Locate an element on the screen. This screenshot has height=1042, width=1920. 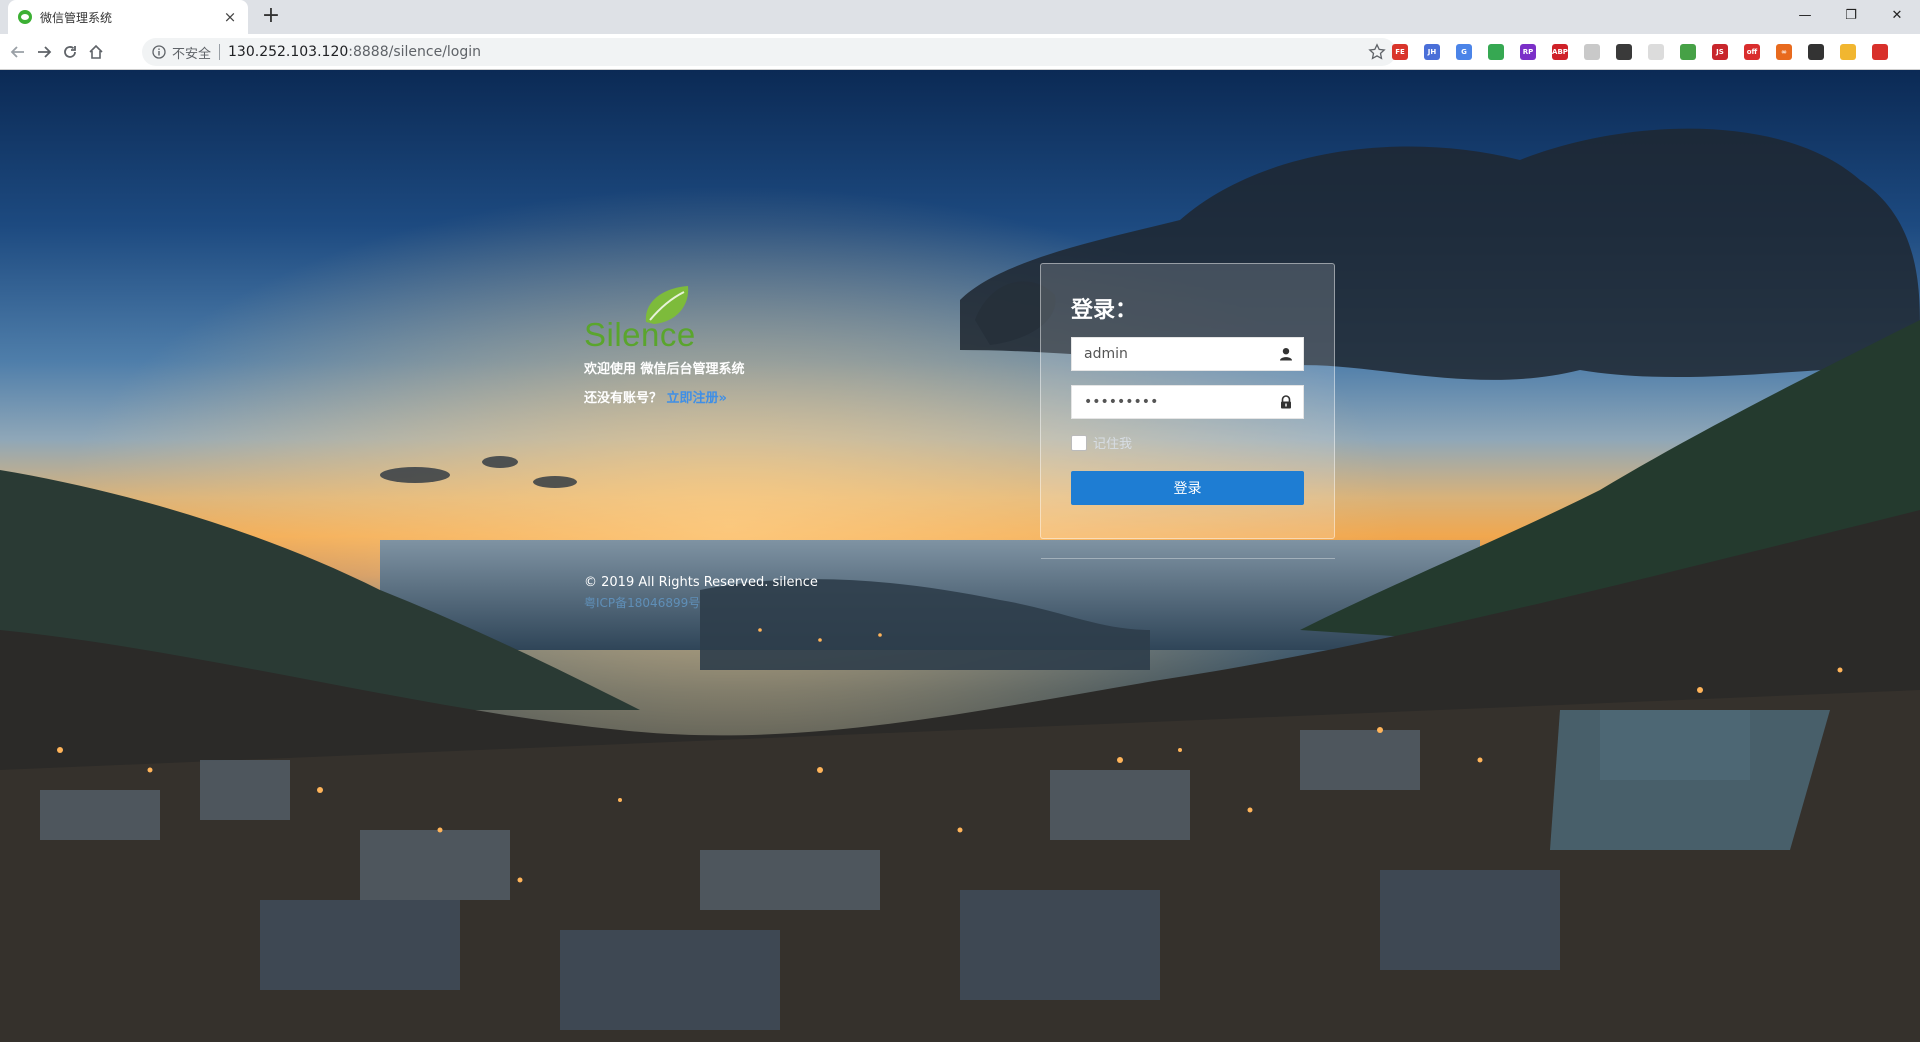
emoji-icon is located at coordinates (1848, 52).